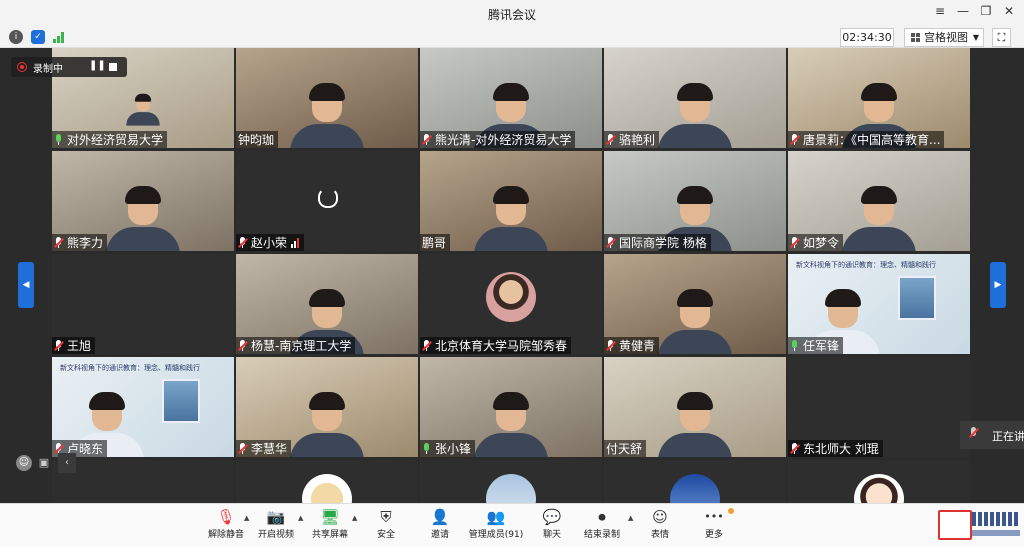  What do you see at coordinates (511, 201) in the screenshot?
I see `video-tile: 鹏哥` at bounding box center [511, 201].